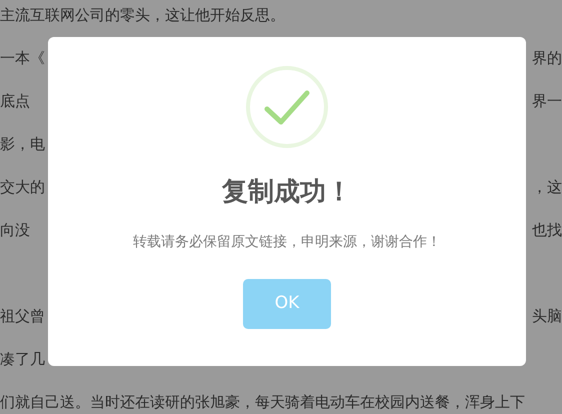 Image resolution: width=562 pixels, height=414 pixels. I want to click on article-text: 头脑, so click(547, 317).